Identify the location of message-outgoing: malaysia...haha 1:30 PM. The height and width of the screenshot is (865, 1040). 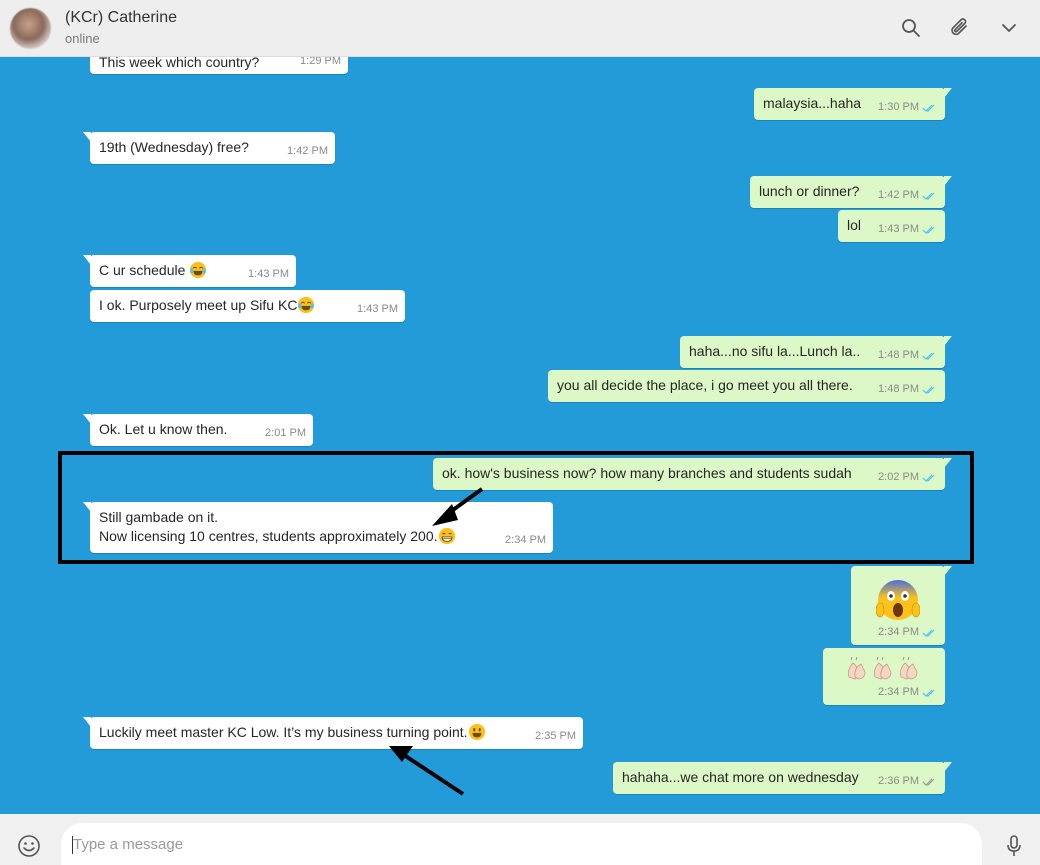
(853, 104).